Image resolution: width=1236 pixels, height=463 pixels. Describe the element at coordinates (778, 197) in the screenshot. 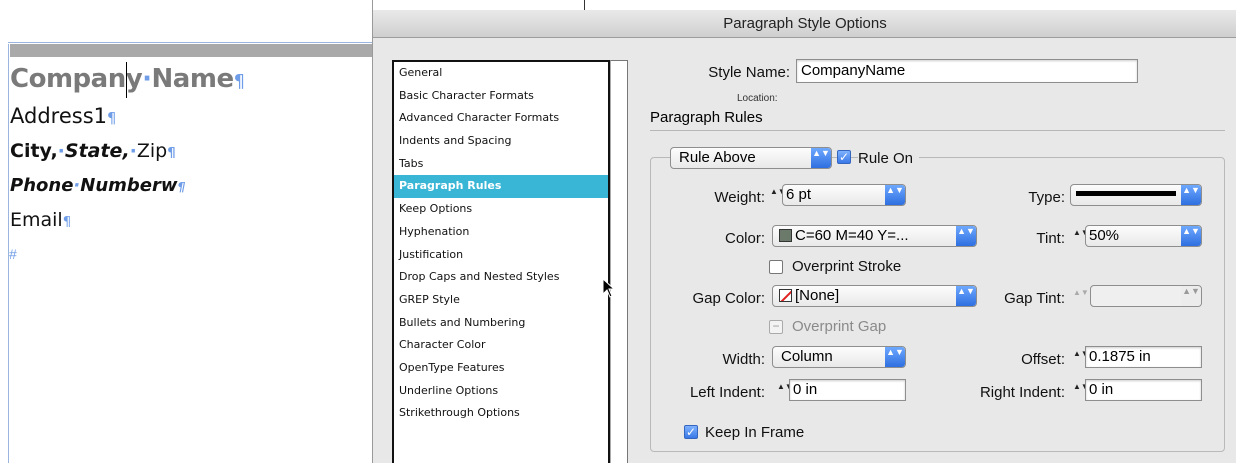

I see `weight-stepper: ▲▼` at that location.